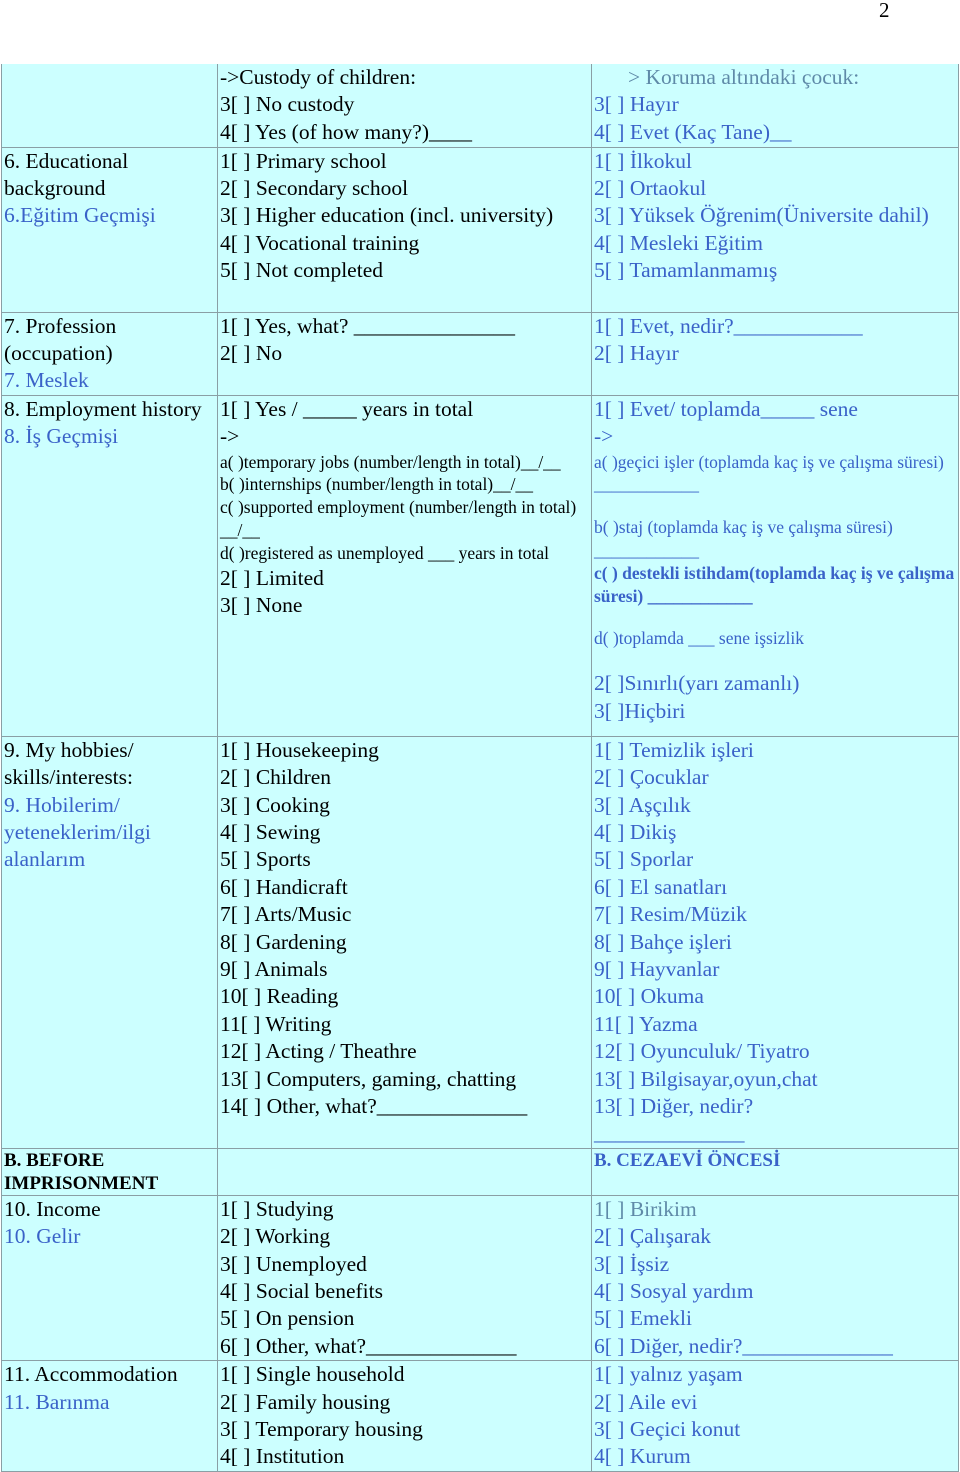 This screenshot has width=960, height=1472. What do you see at coordinates (404, 942) in the screenshot?
I see `option-en: 8[ ] Gardening` at bounding box center [404, 942].